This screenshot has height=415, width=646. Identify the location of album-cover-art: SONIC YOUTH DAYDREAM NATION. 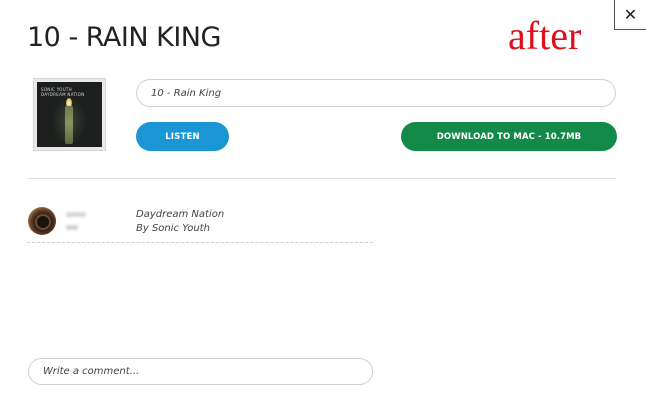
(69, 114).